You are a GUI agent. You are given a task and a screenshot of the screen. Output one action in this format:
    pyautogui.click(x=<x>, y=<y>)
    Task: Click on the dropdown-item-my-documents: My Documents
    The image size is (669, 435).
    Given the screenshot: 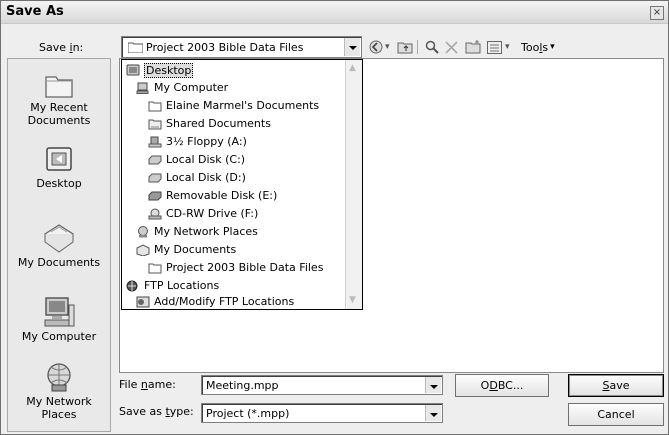 What is the action you would take?
    pyautogui.click(x=186, y=250)
    